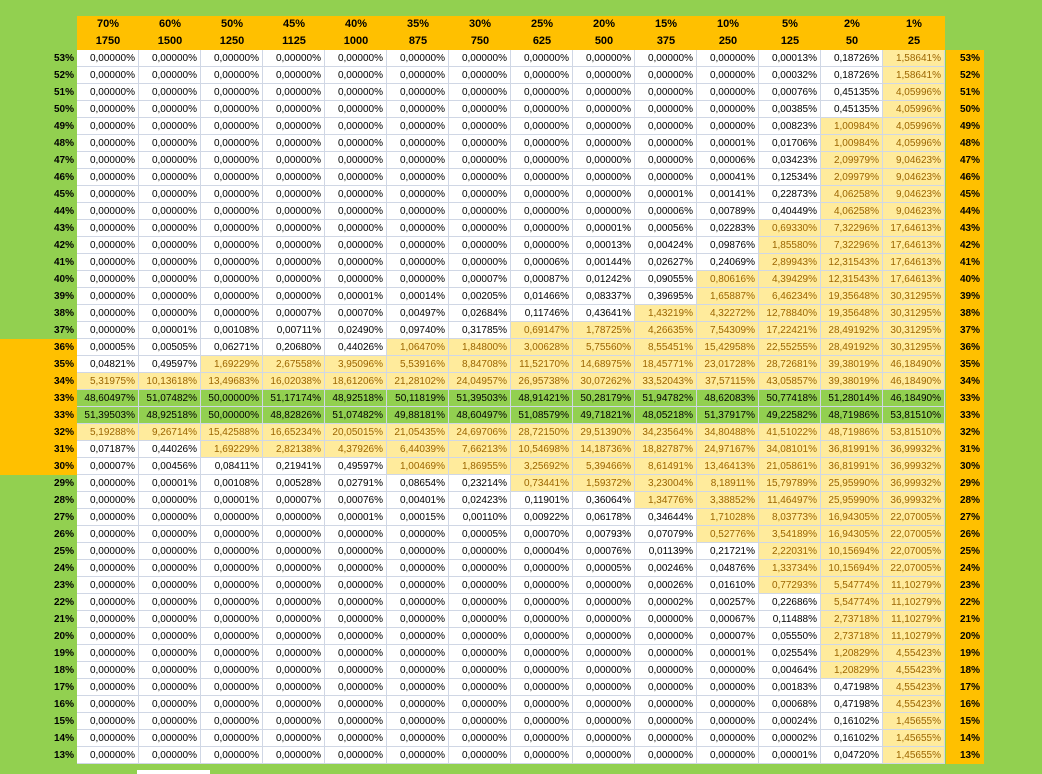 This screenshot has height=774, width=1042. What do you see at coordinates (480, 415) in the screenshot?
I see `table-cell: 48,60497%` at bounding box center [480, 415].